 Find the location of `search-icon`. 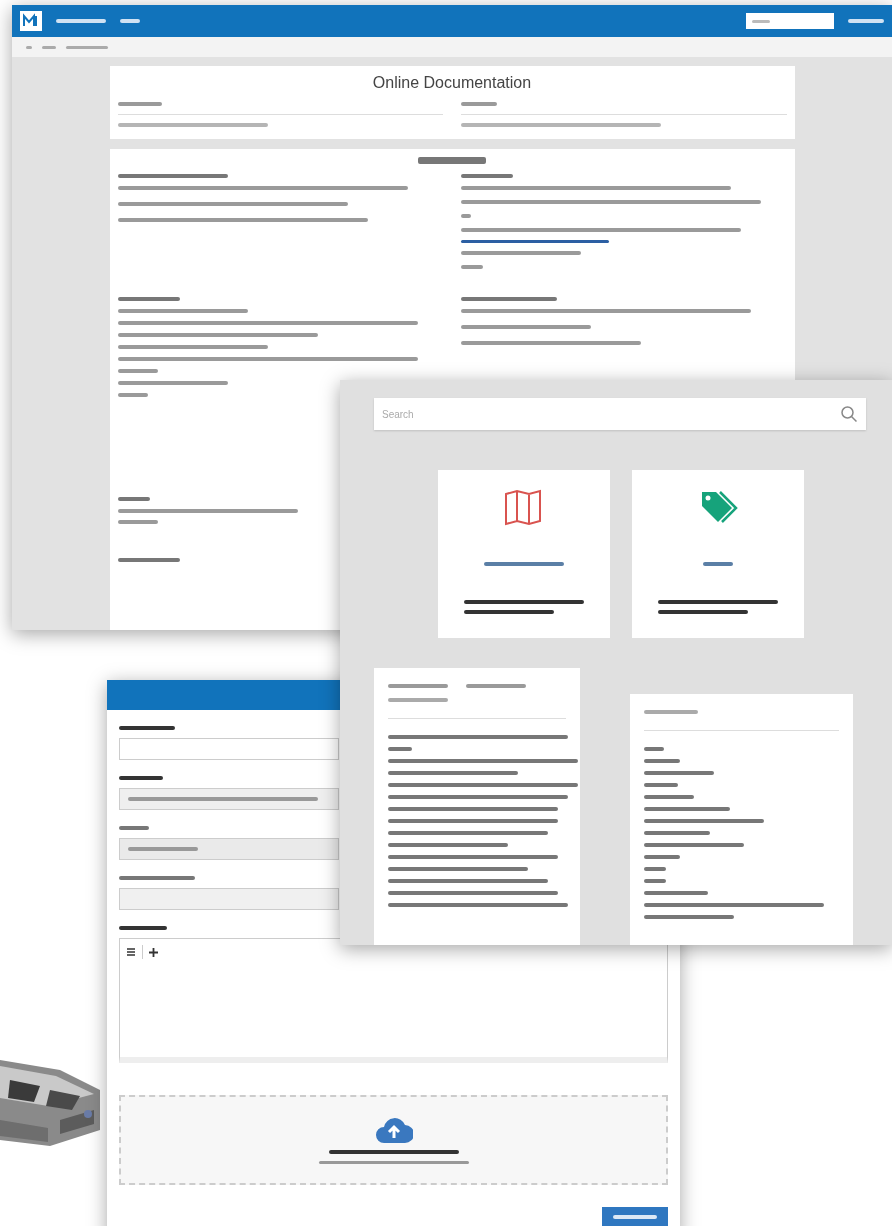

search-icon is located at coordinates (849, 414).